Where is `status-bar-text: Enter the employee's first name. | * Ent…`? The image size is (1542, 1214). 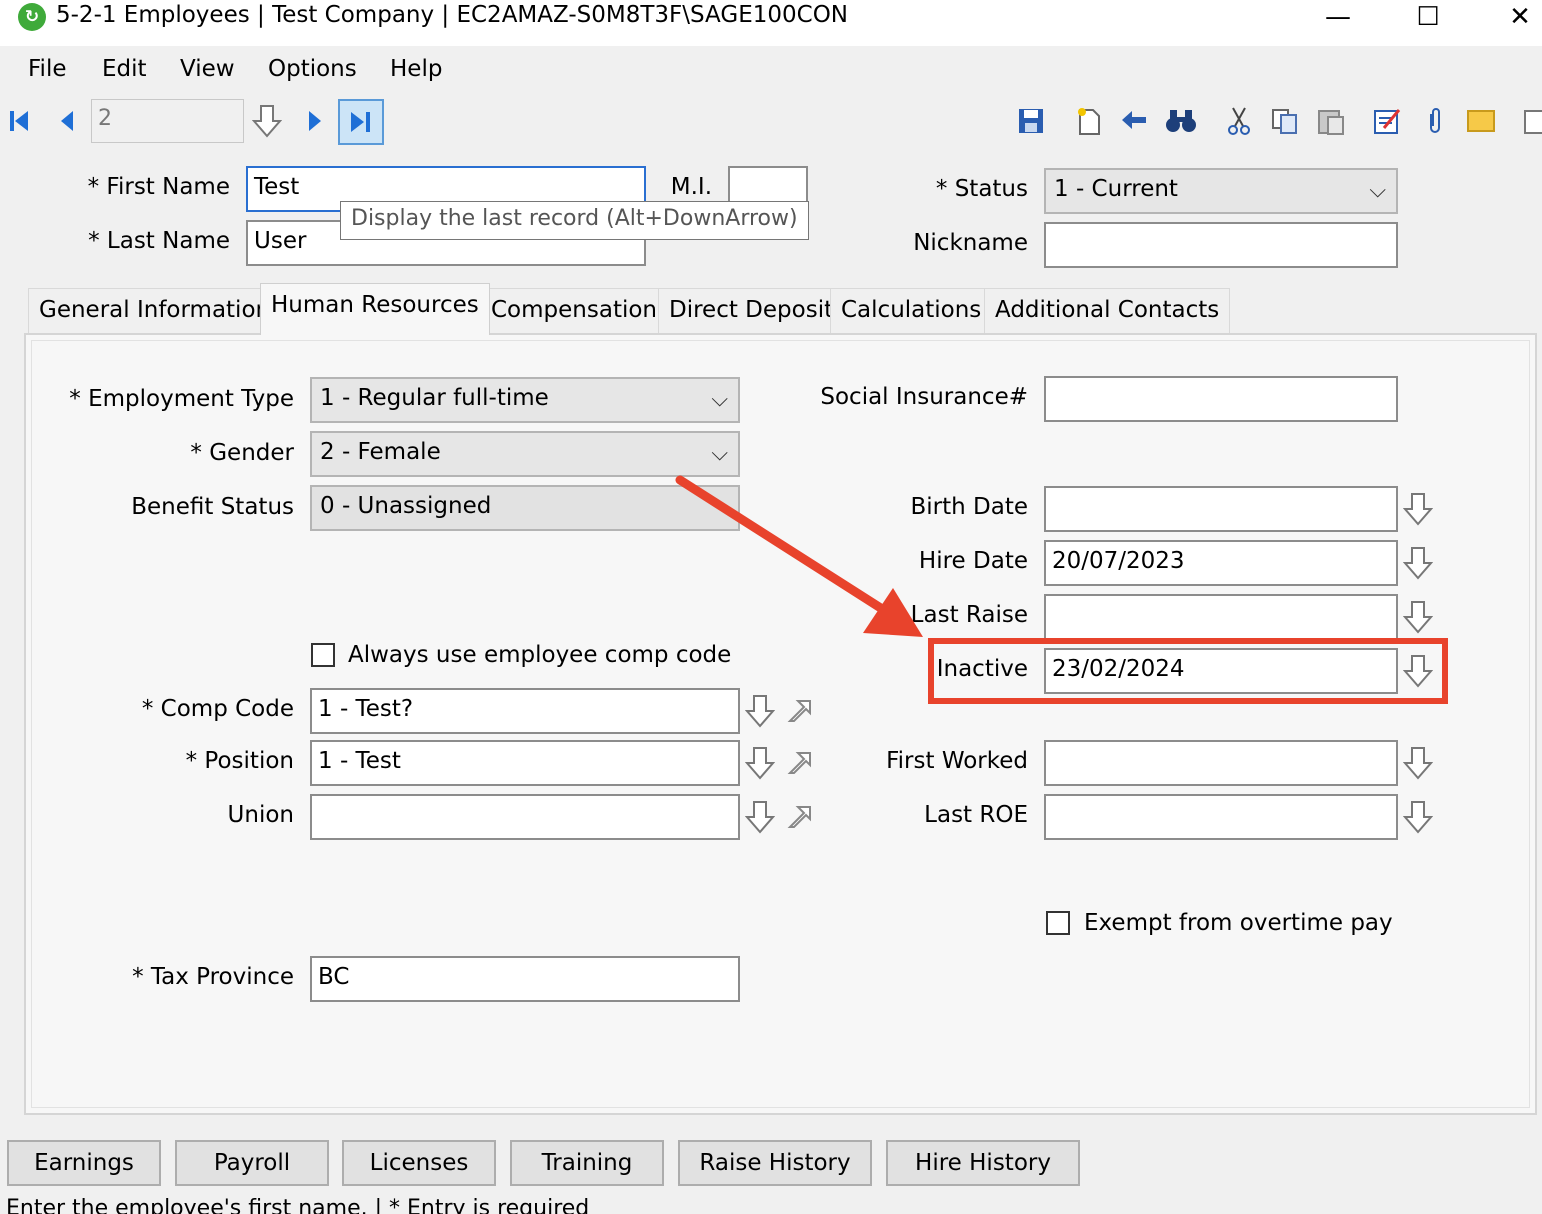 status-bar-text: Enter the employee's first name. | * Ent… is located at coordinates (298, 1205).